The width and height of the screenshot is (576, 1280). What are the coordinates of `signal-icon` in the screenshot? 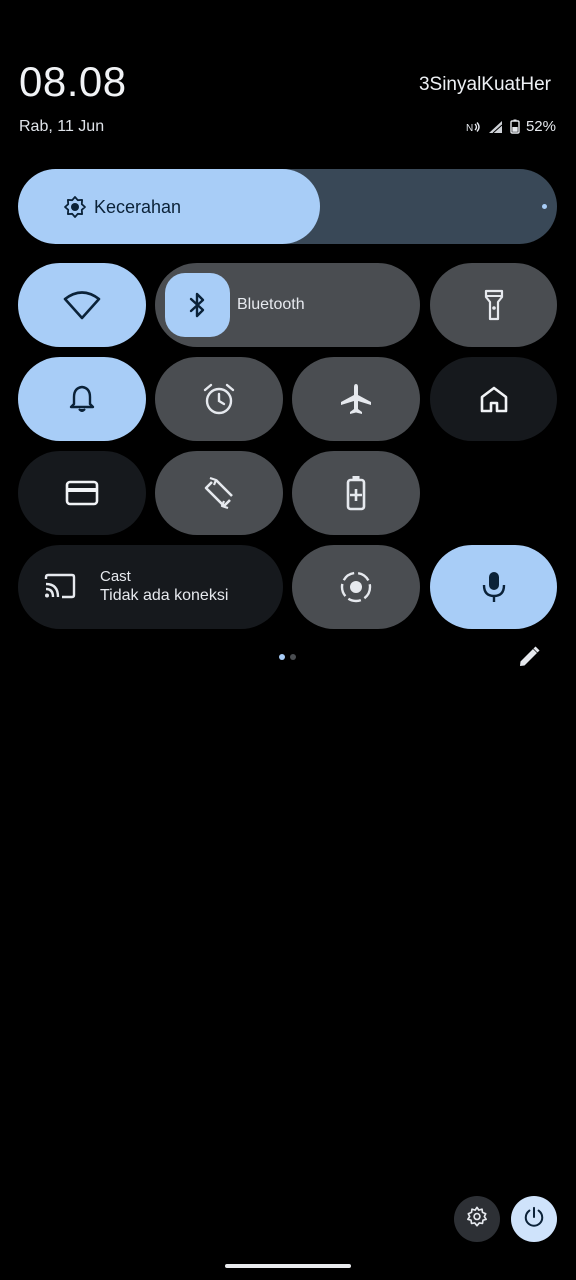 It's located at (496, 127).